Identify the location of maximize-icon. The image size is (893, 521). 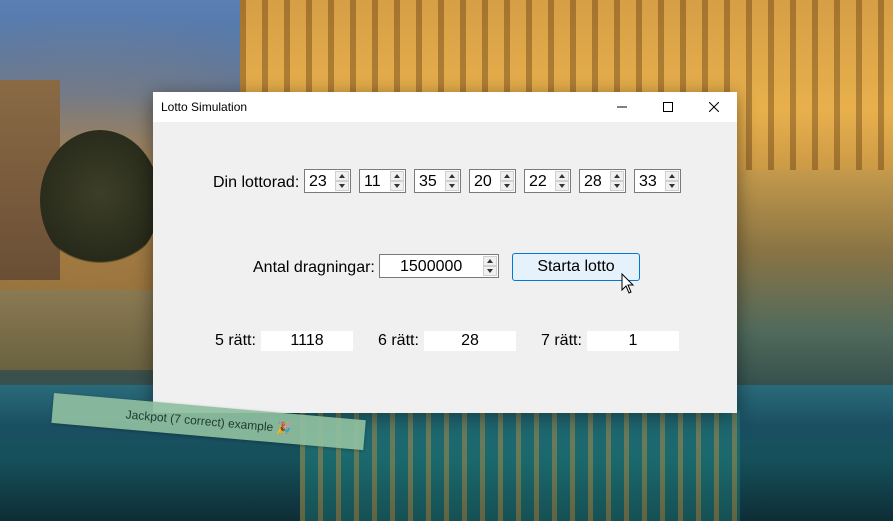
(668, 107).